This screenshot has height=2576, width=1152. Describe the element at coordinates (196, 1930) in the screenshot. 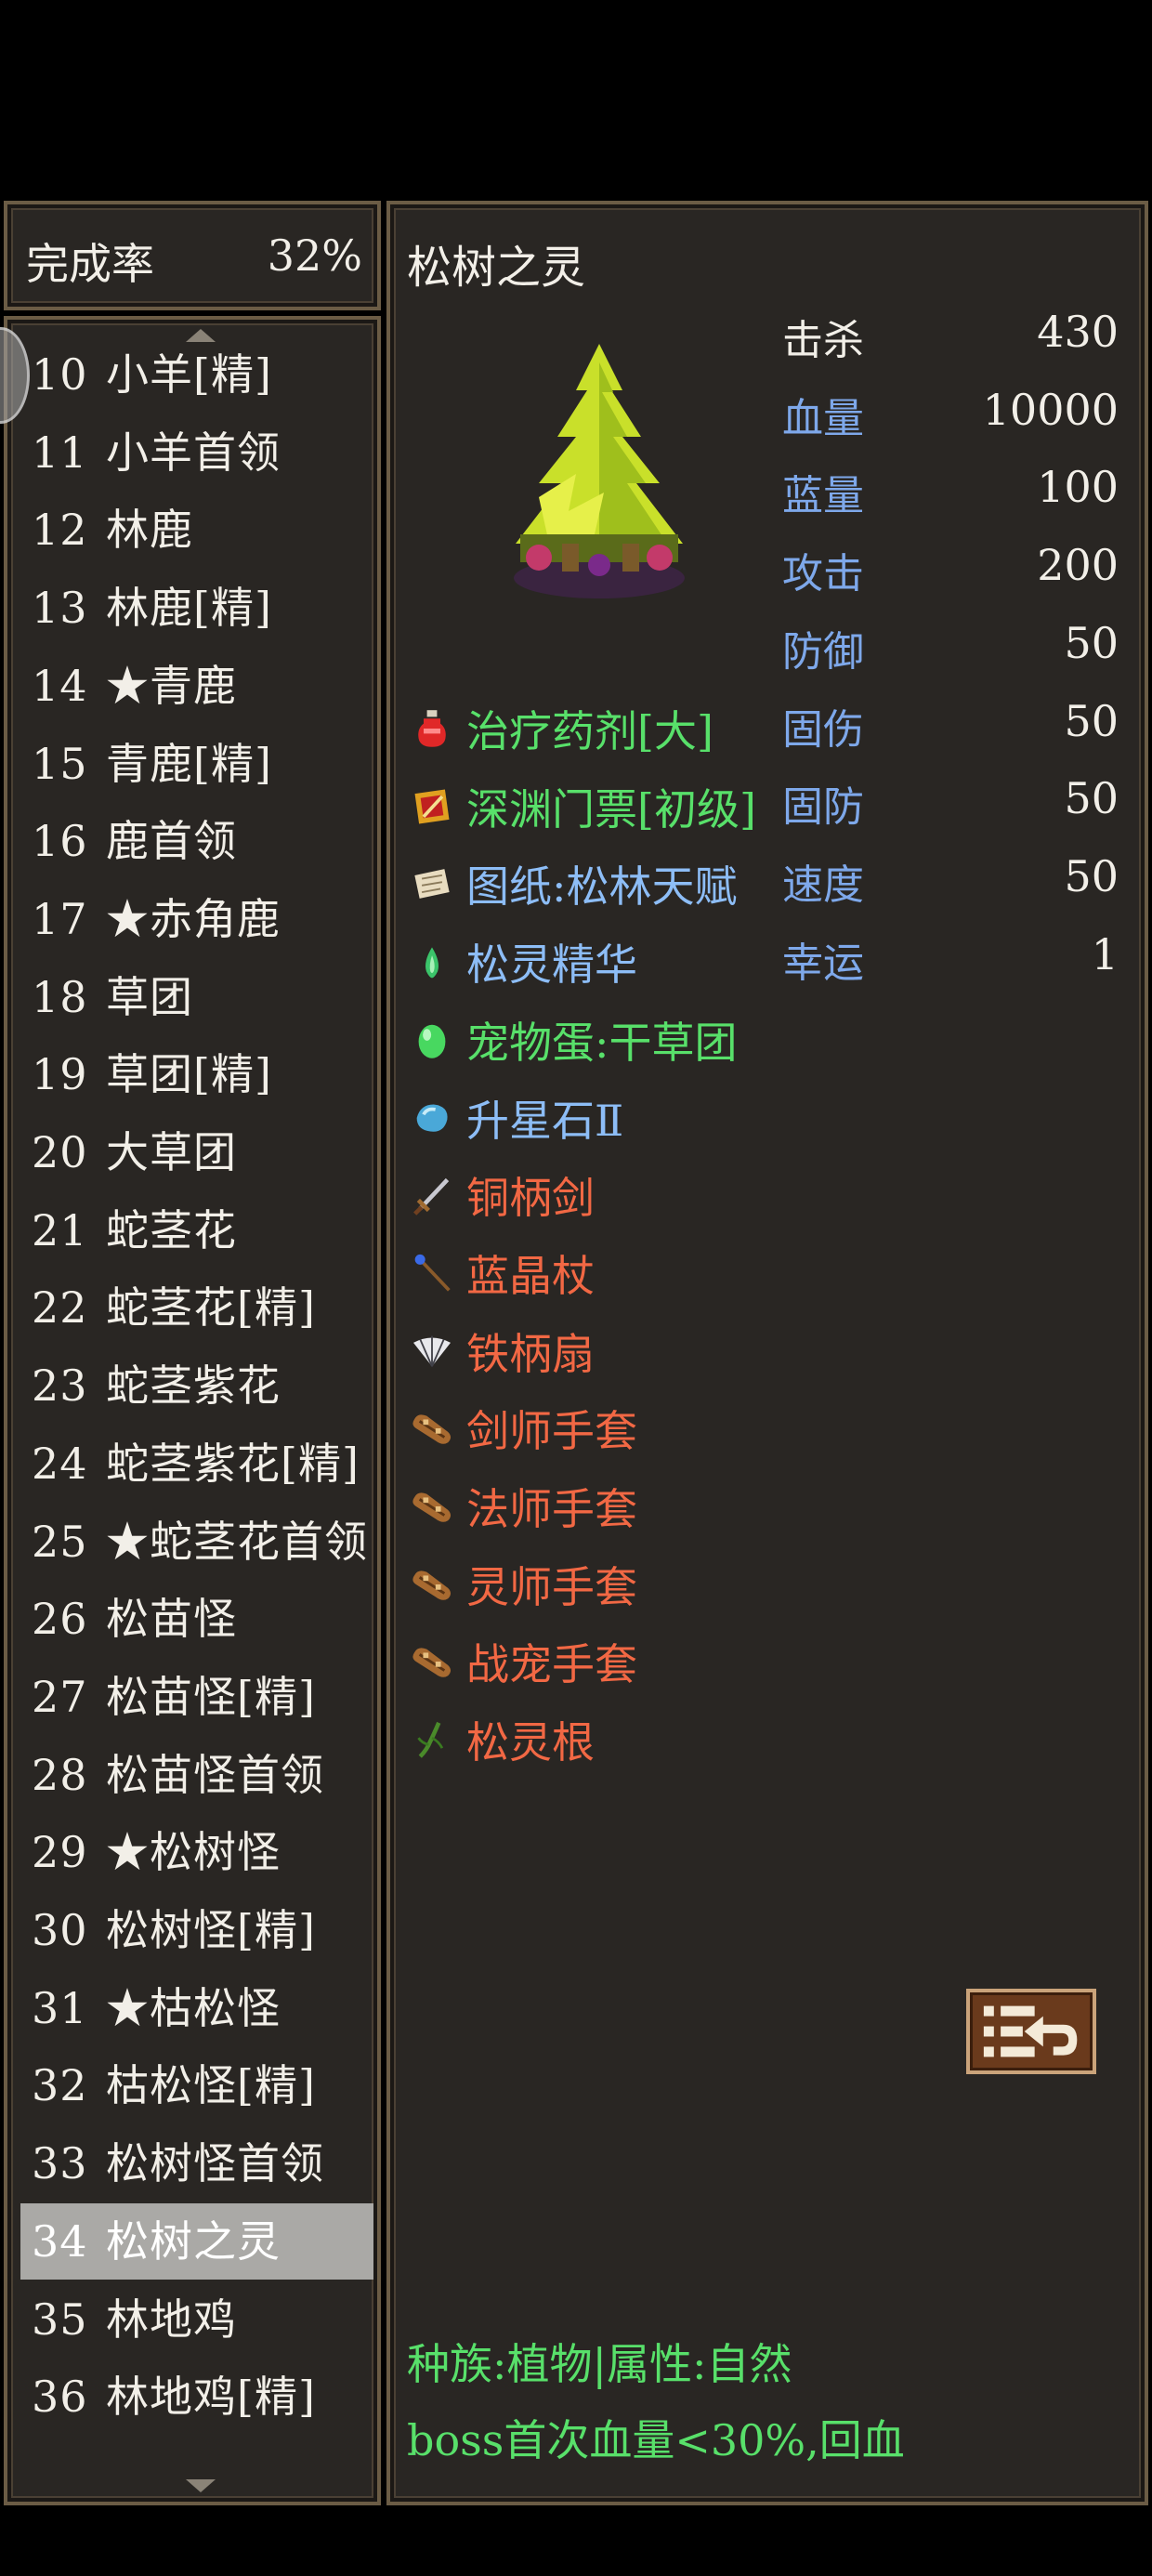

I see `monster-list-item: 30 松树怪[精]` at that location.